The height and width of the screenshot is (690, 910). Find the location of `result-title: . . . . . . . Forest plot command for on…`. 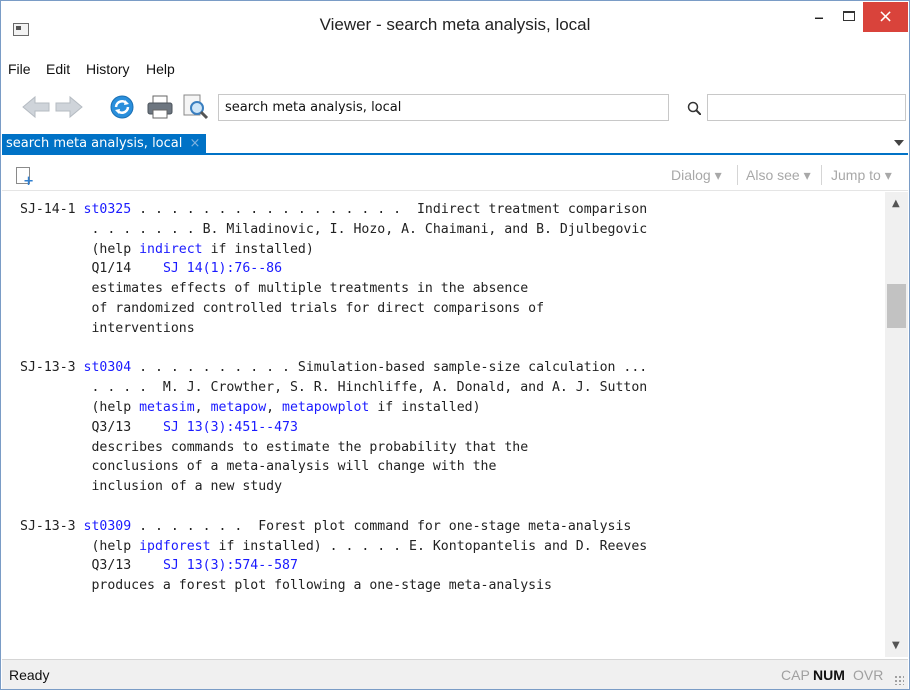

result-title: . . . . . . . Forest plot command for on… is located at coordinates (381, 526).